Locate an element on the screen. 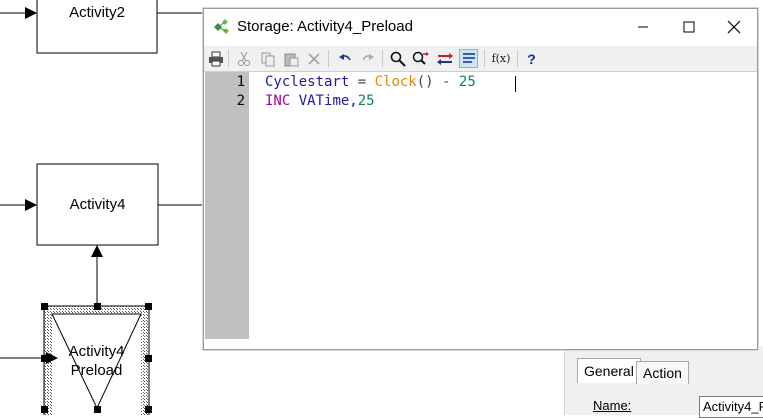 The image size is (763, 418). function-button: f(x) is located at coordinates (501, 58).